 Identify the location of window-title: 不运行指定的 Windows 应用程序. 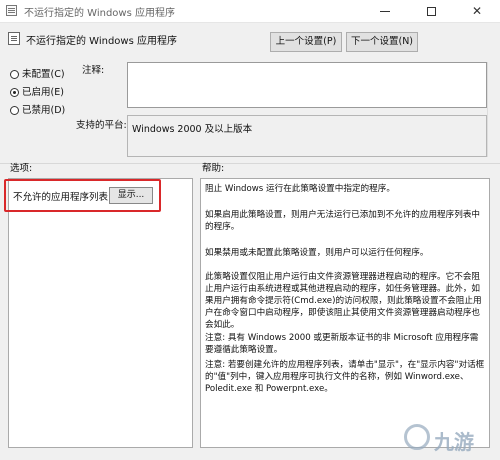
(99, 13).